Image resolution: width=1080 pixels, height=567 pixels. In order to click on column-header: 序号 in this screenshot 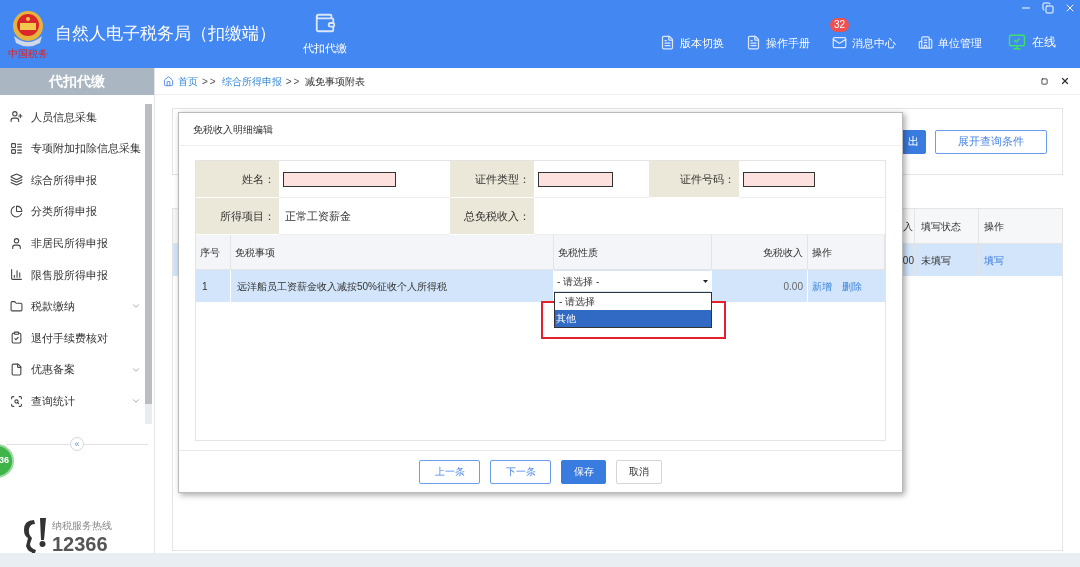, I will do `click(213, 252)`.